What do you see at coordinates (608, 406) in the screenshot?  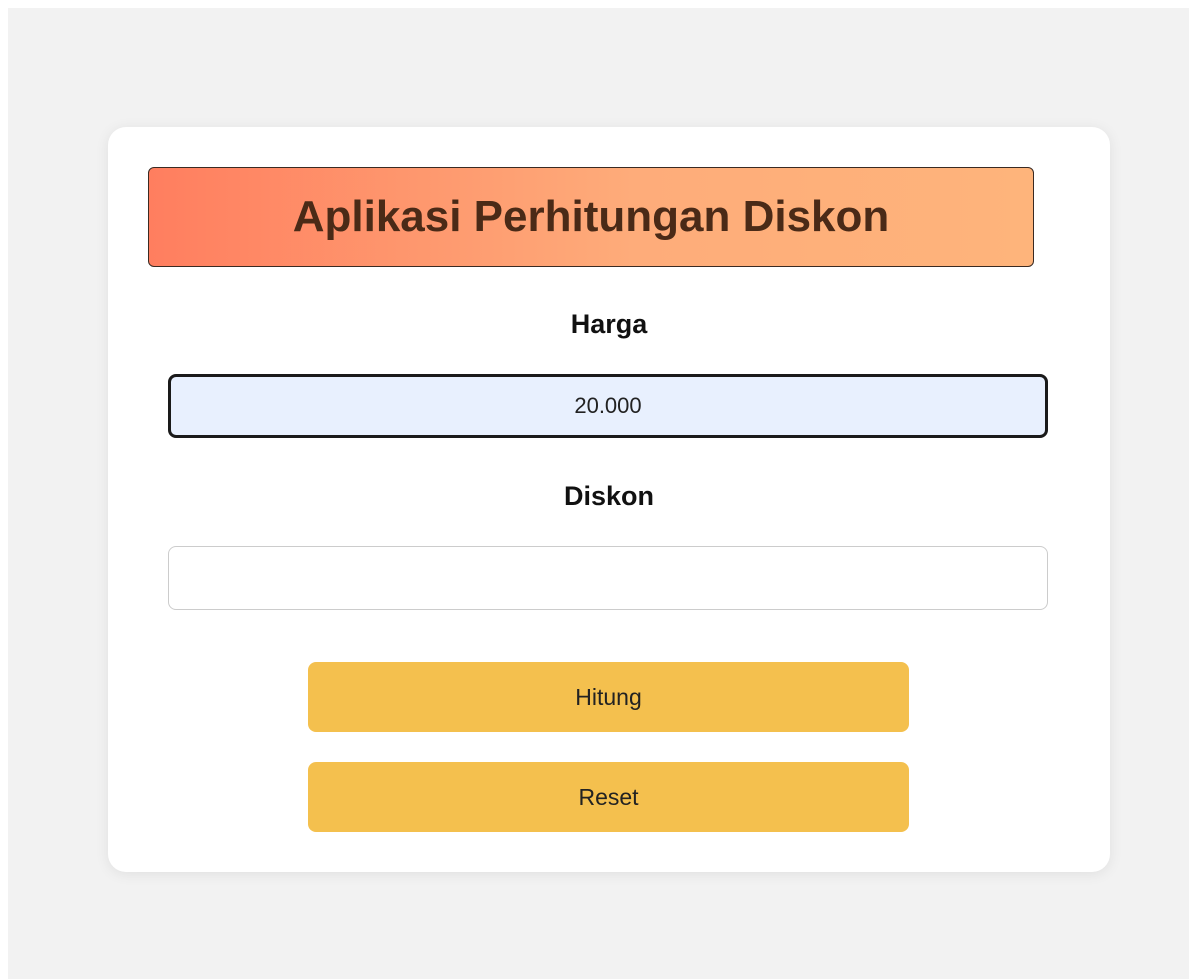 I see `harga-input` at bounding box center [608, 406].